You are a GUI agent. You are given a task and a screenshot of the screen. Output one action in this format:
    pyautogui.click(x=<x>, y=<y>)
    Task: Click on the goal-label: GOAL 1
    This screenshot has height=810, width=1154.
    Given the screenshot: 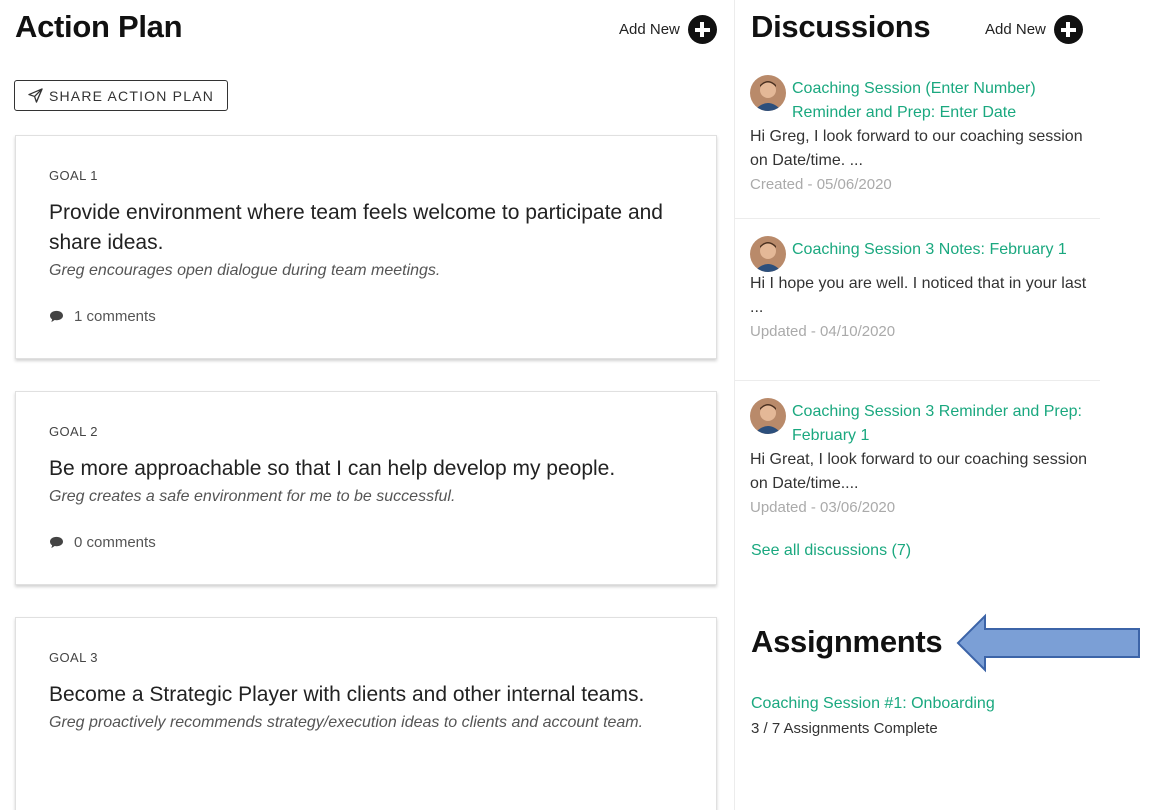 What is the action you would take?
    pyautogui.click(x=73, y=175)
    